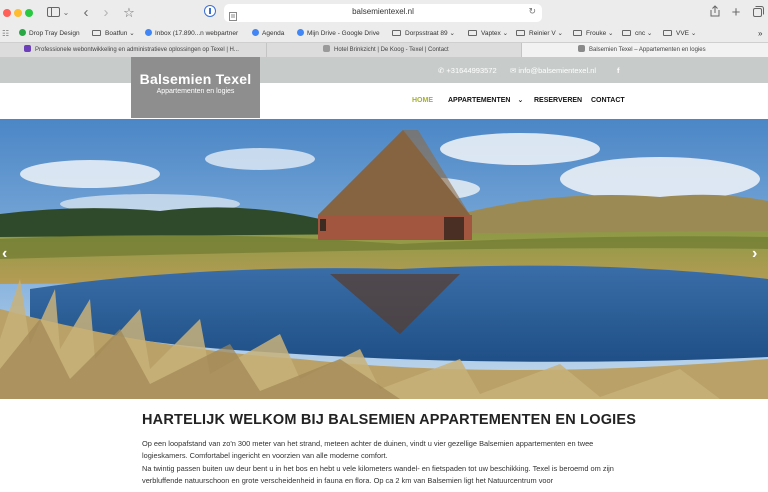  I want to click on bookmark-folder-vaptex: Vaptex ⌄, so click(488, 33).